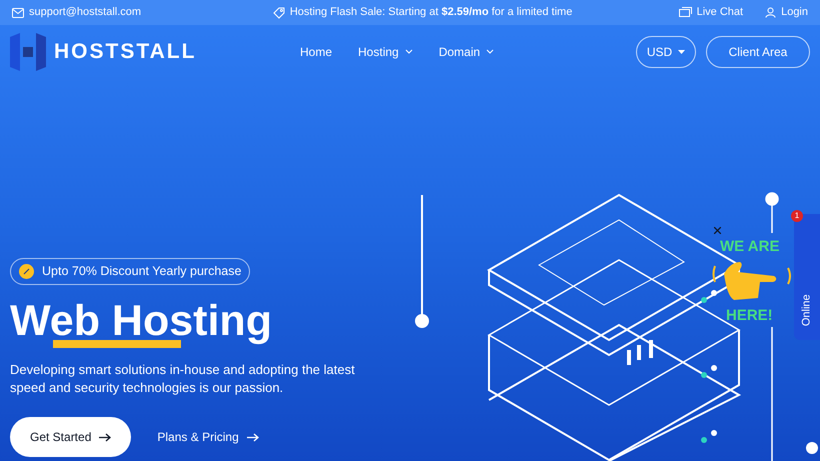 This screenshot has width=820, height=461. Describe the element at coordinates (720, 12) in the screenshot. I see `live-chat-link: Live Chat` at that location.